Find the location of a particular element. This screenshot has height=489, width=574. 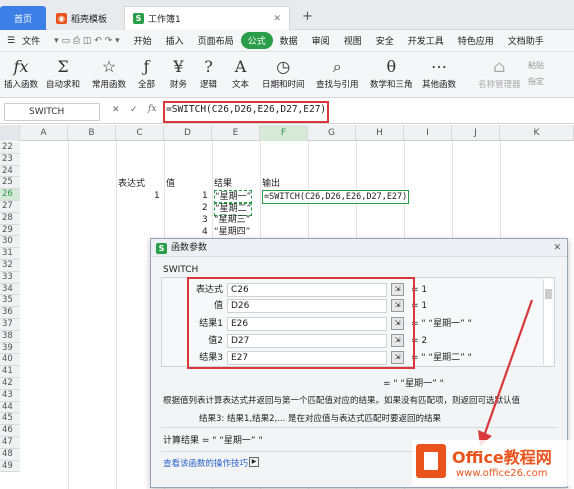

row-header: 46 is located at coordinates (10, 431).